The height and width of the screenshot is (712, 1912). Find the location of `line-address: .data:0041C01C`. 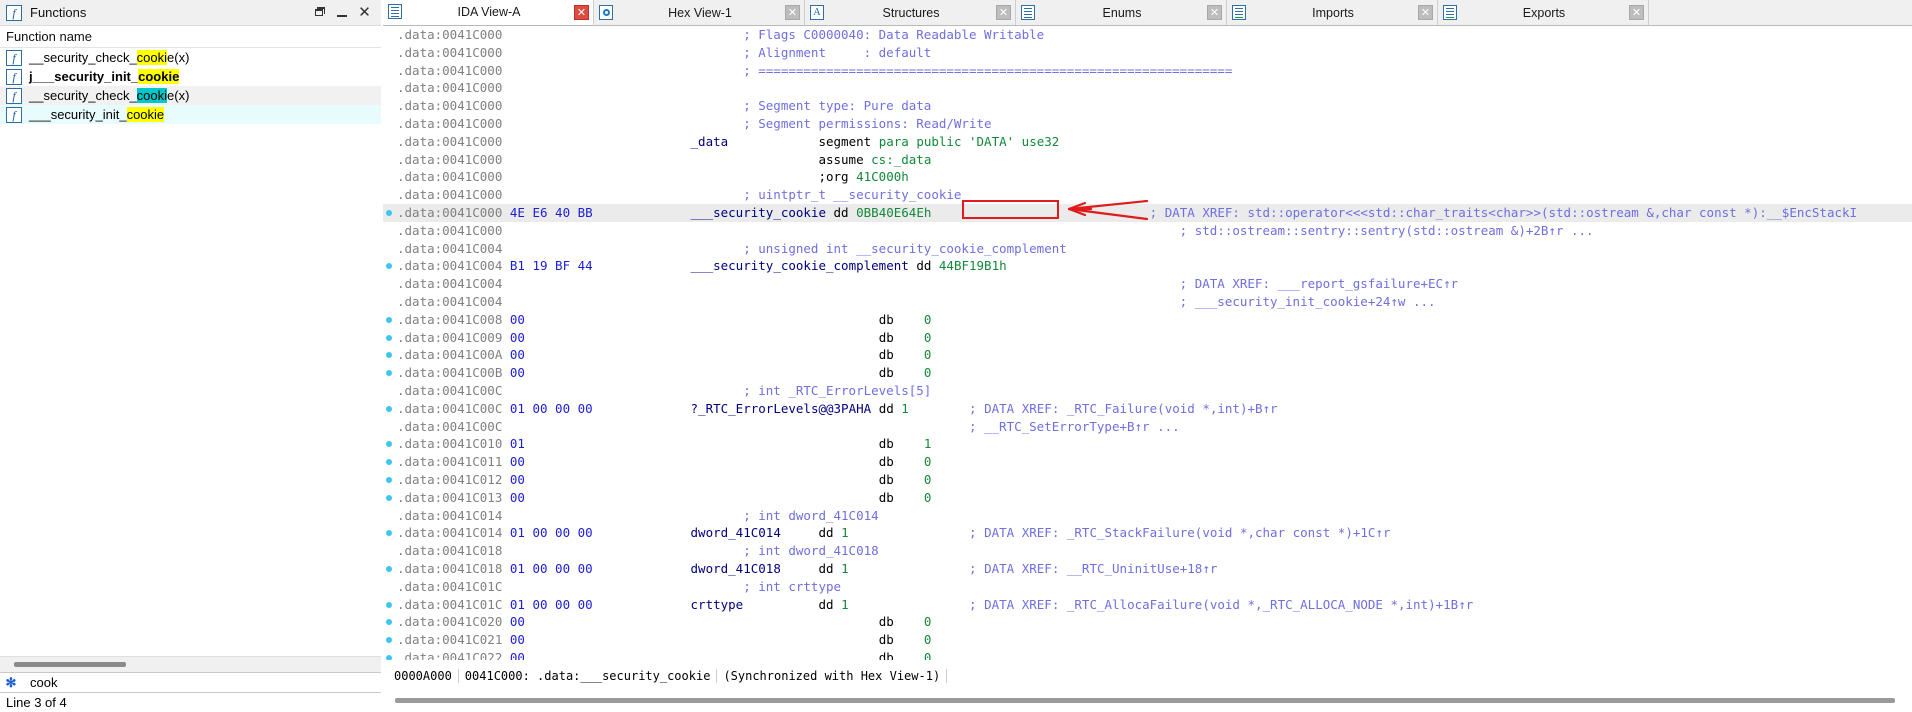

line-address: .data:0041C01C is located at coordinates (450, 604).